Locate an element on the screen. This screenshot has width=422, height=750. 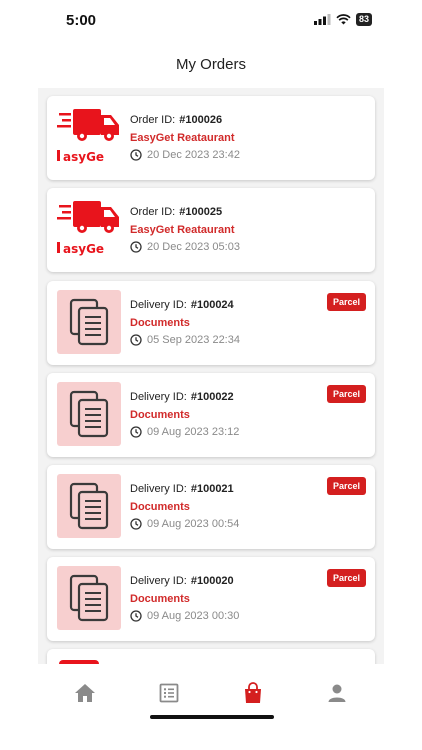
page-title: My Orders is located at coordinates (210, 64).